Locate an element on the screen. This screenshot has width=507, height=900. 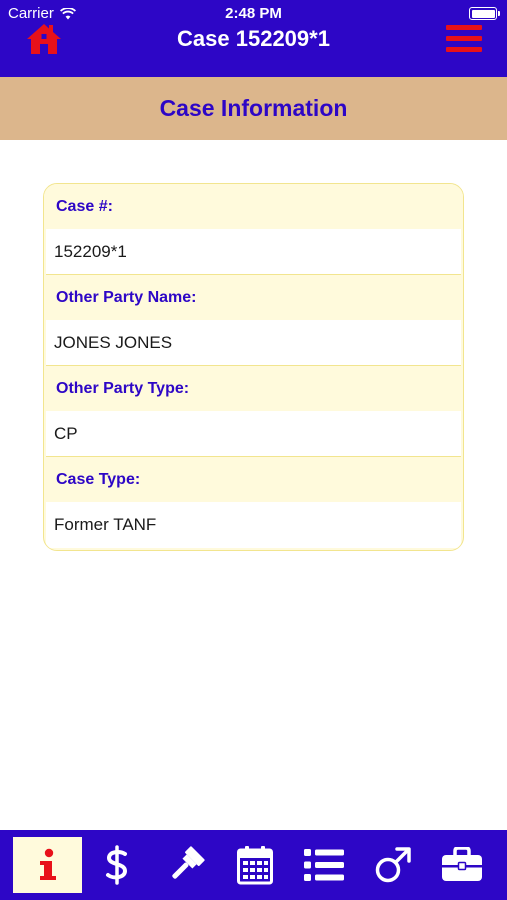
list-icon is located at coordinates (323, 865).